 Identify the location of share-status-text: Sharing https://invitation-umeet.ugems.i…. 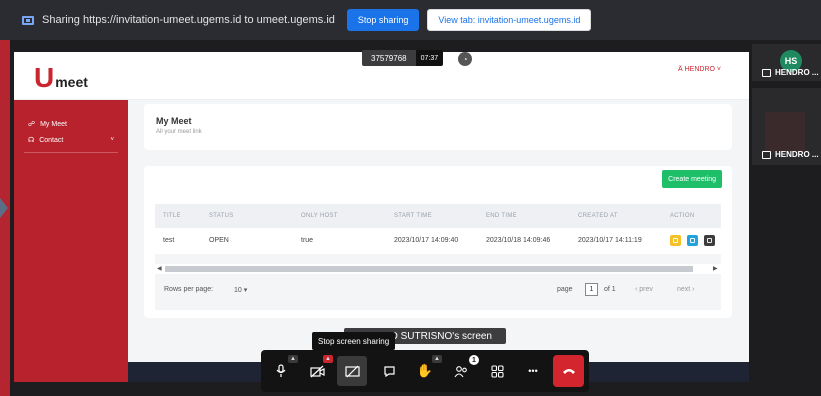
(188, 20).